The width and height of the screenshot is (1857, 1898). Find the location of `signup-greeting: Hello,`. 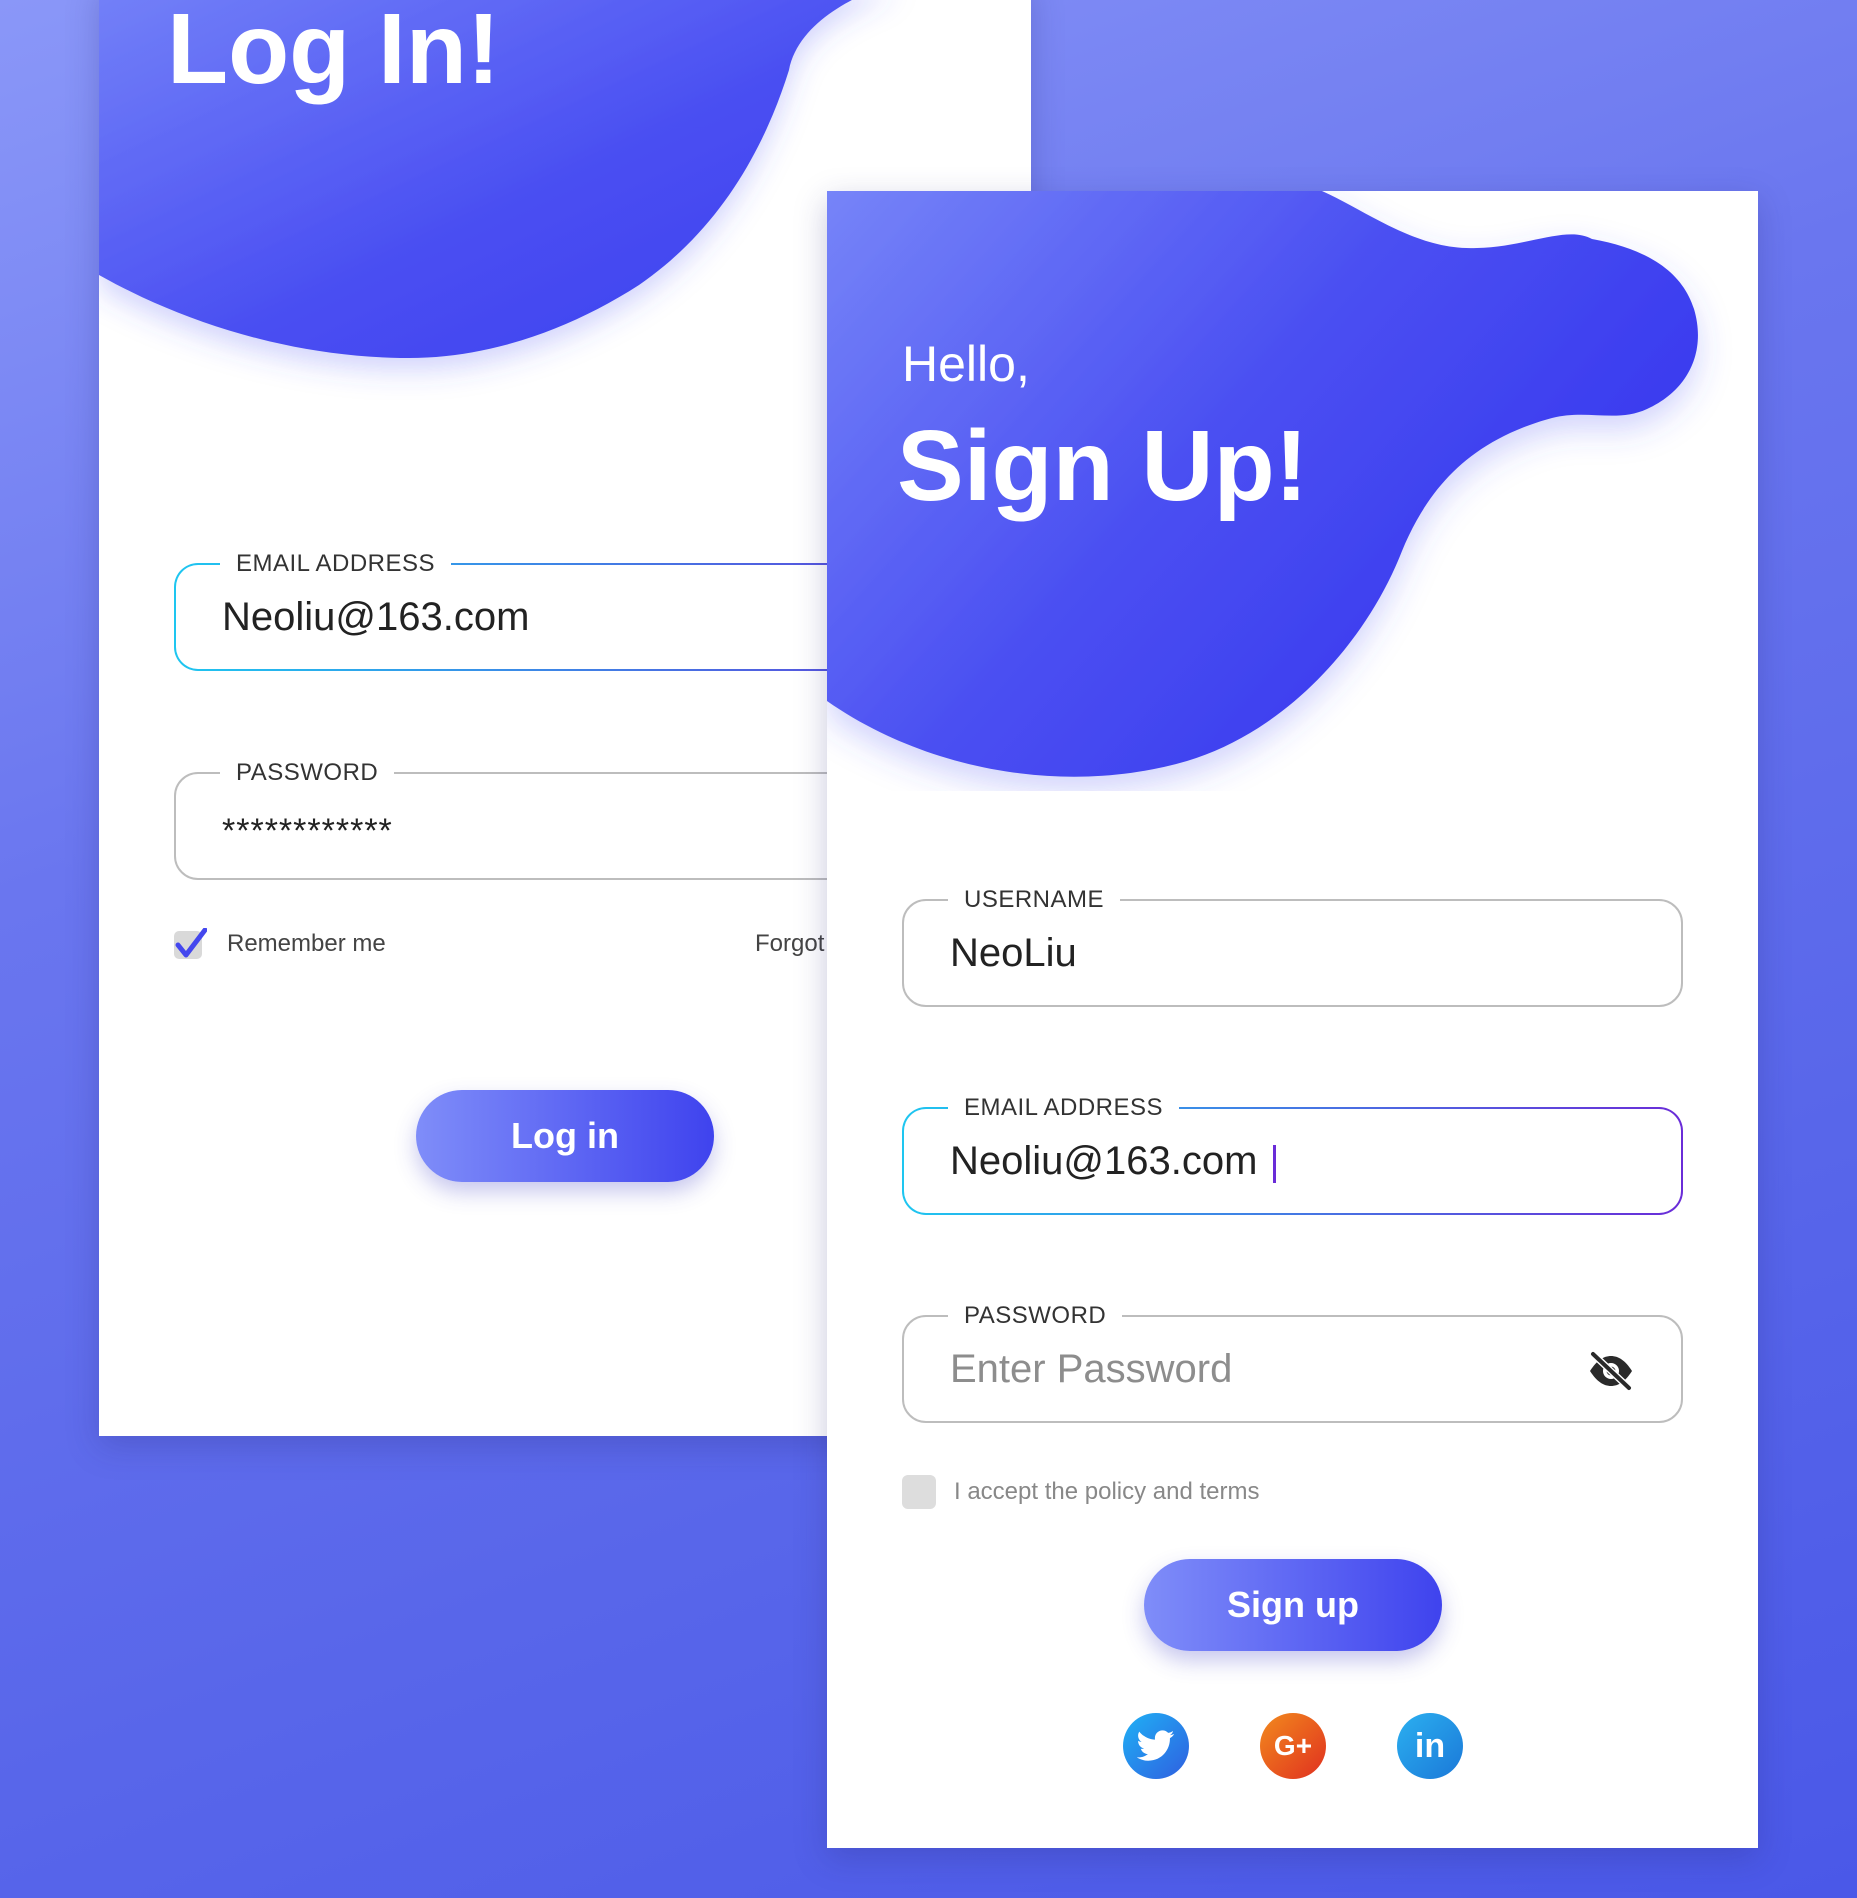

signup-greeting: Hello, is located at coordinates (966, 364).